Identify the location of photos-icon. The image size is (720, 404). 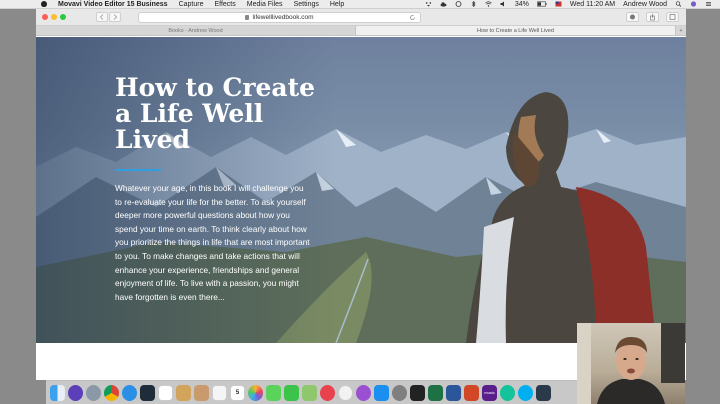
(255, 392).